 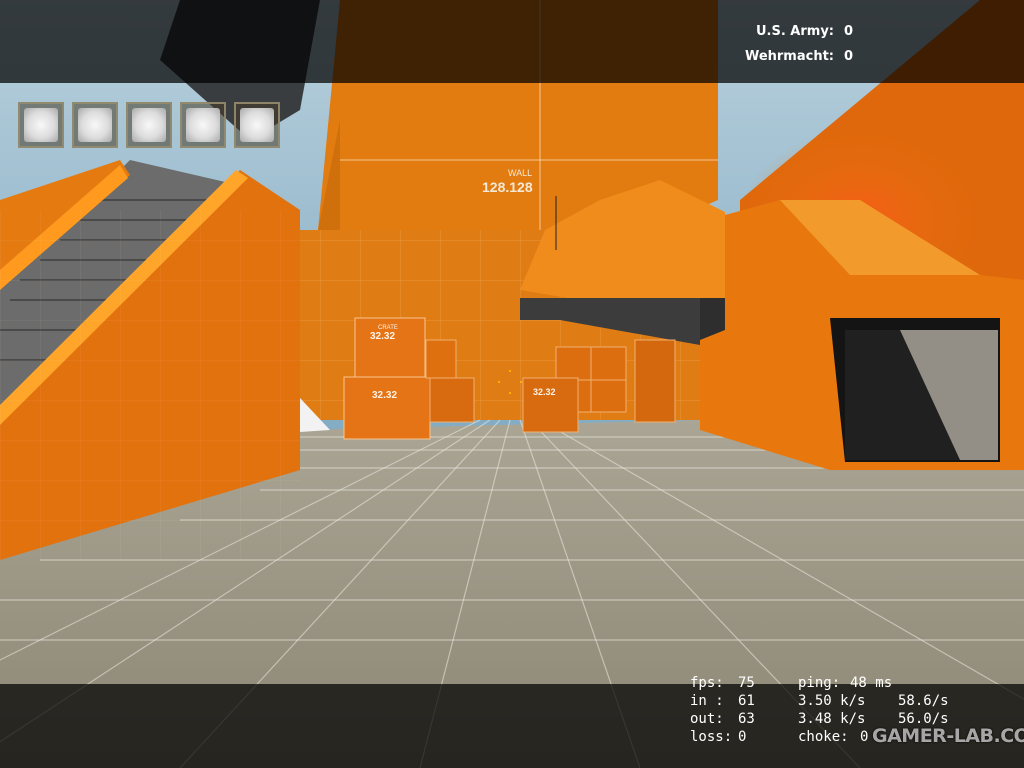 I want to click on in-pps: 58.6/s, so click(x=923, y=701).